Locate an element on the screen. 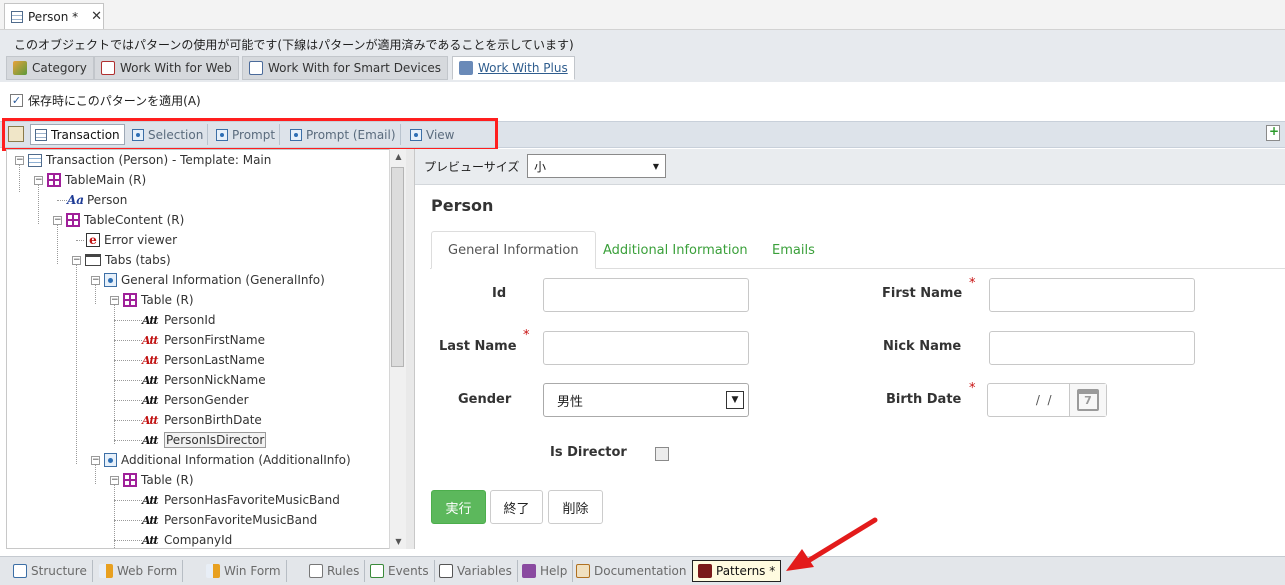 The height and width of the screenshot is (585, 1285). bottom-tab-documentation: Documentation is located at coordinates (632, 571).